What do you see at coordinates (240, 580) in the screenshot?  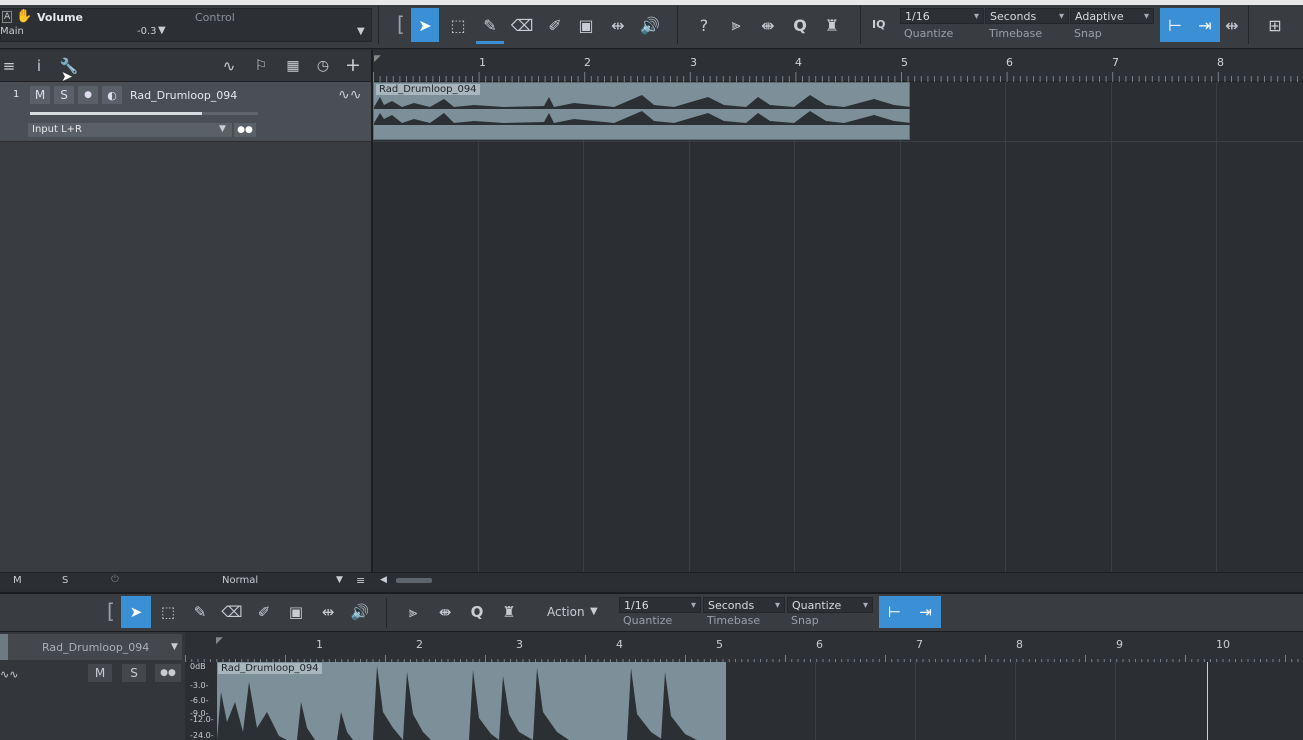 I see `mode-select: Normal` at bounding box center [240, 580].